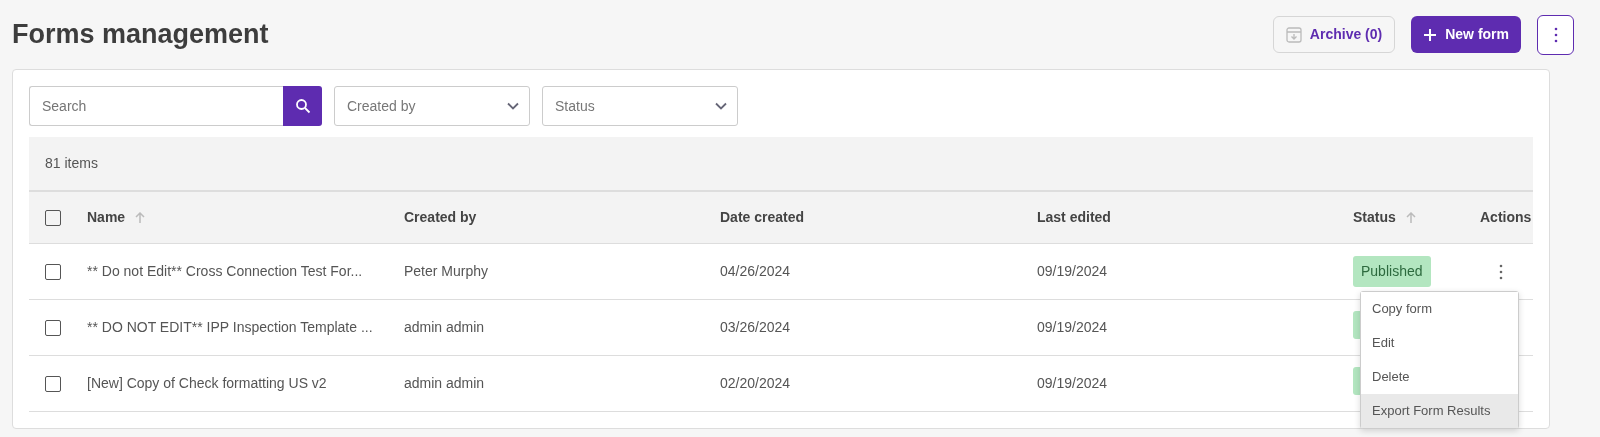  Describe the element at coordinates (432, 106) in the screenshot. I see `filter-dropdown: Created by` at that location.